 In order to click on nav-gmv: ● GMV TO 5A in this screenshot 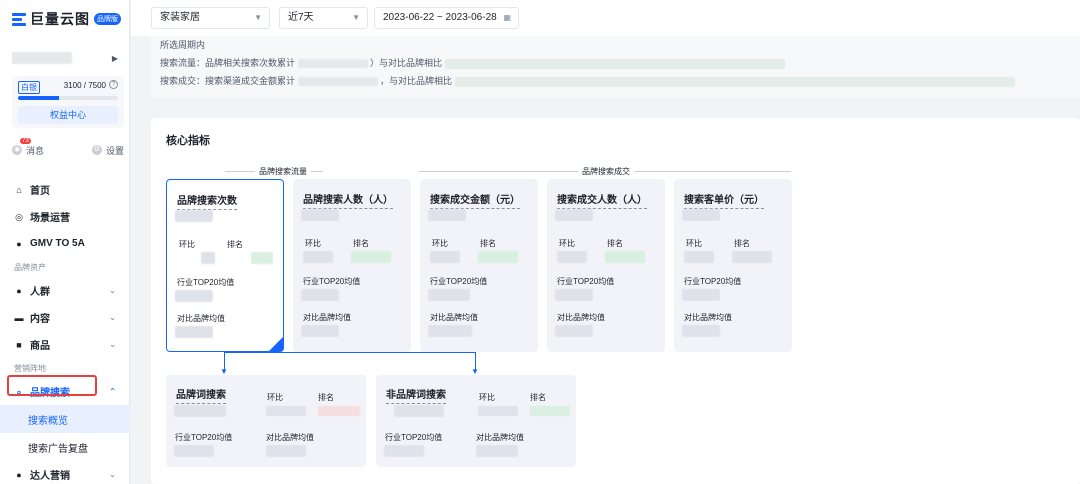, I will do `click(65, 243)`.